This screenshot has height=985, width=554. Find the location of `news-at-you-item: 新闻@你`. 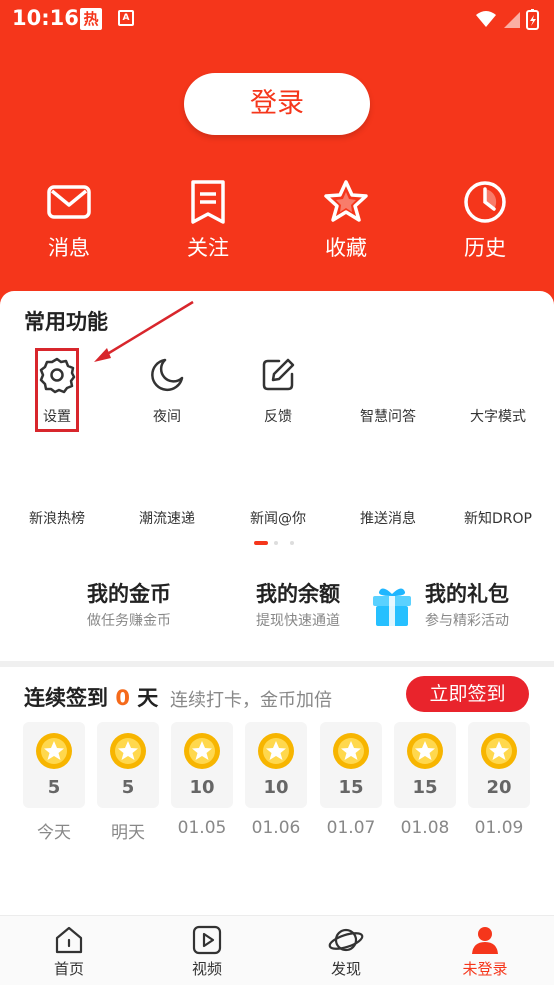

news-at-you-item: 新闻@你 is located at coordinates (278, 518).